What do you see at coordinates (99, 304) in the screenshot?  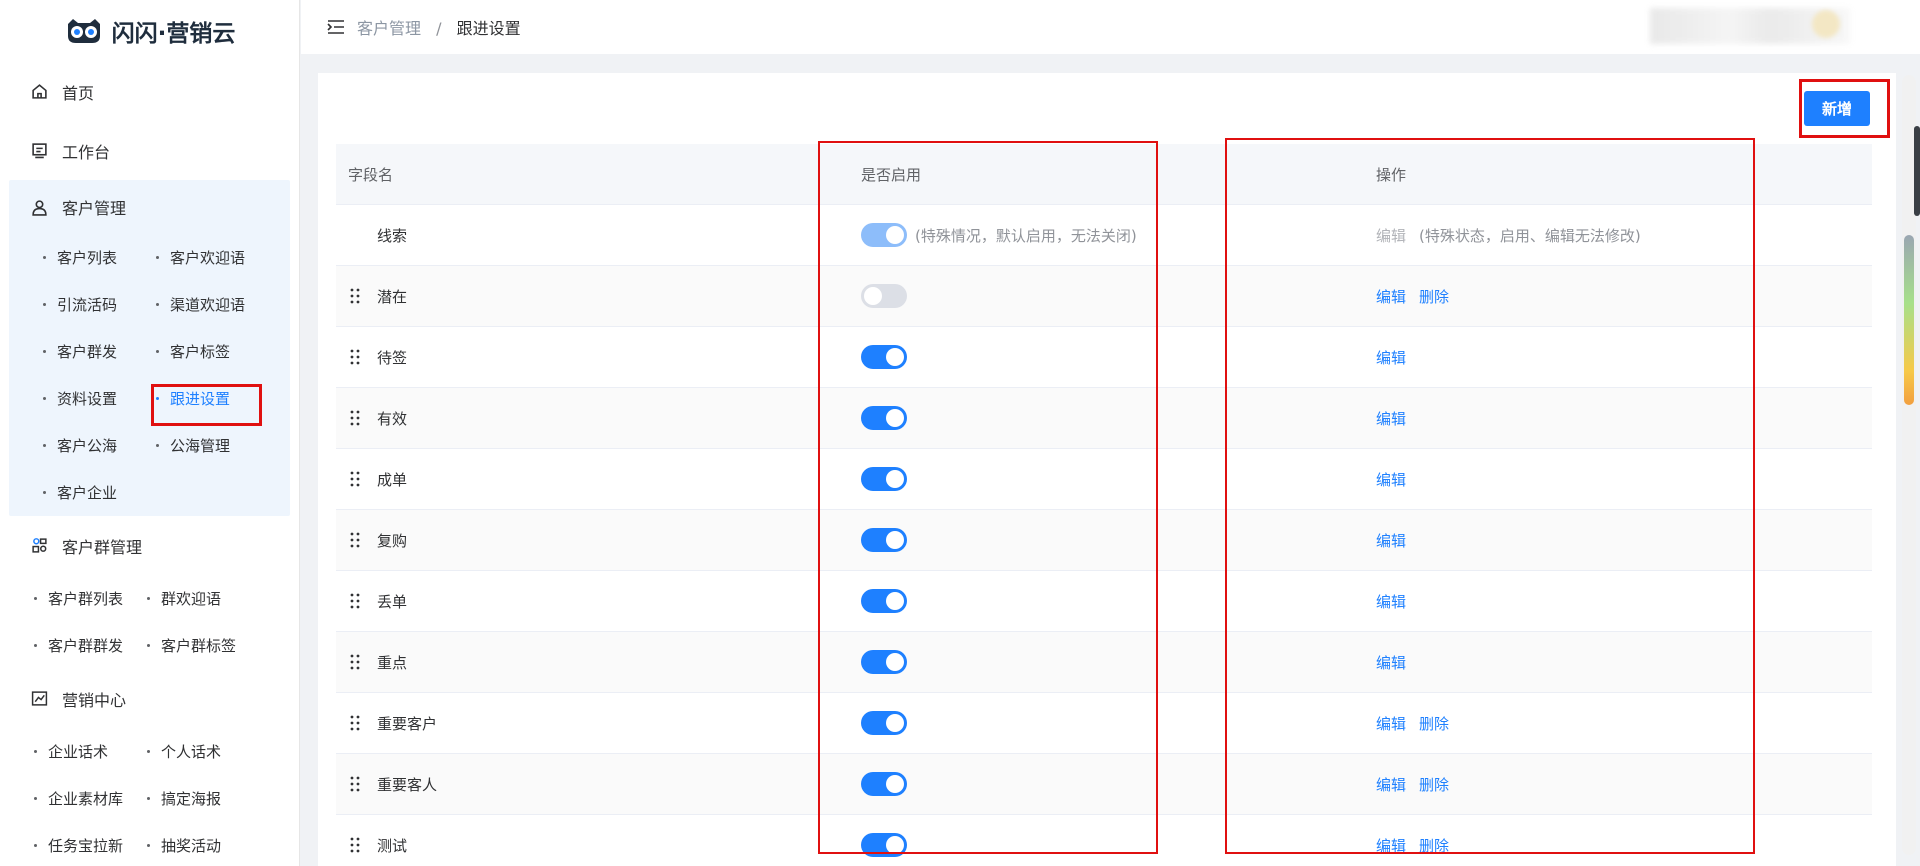 I see `sidebar-subitem-live-code: 引流活码` at bounding box center [99, 304].